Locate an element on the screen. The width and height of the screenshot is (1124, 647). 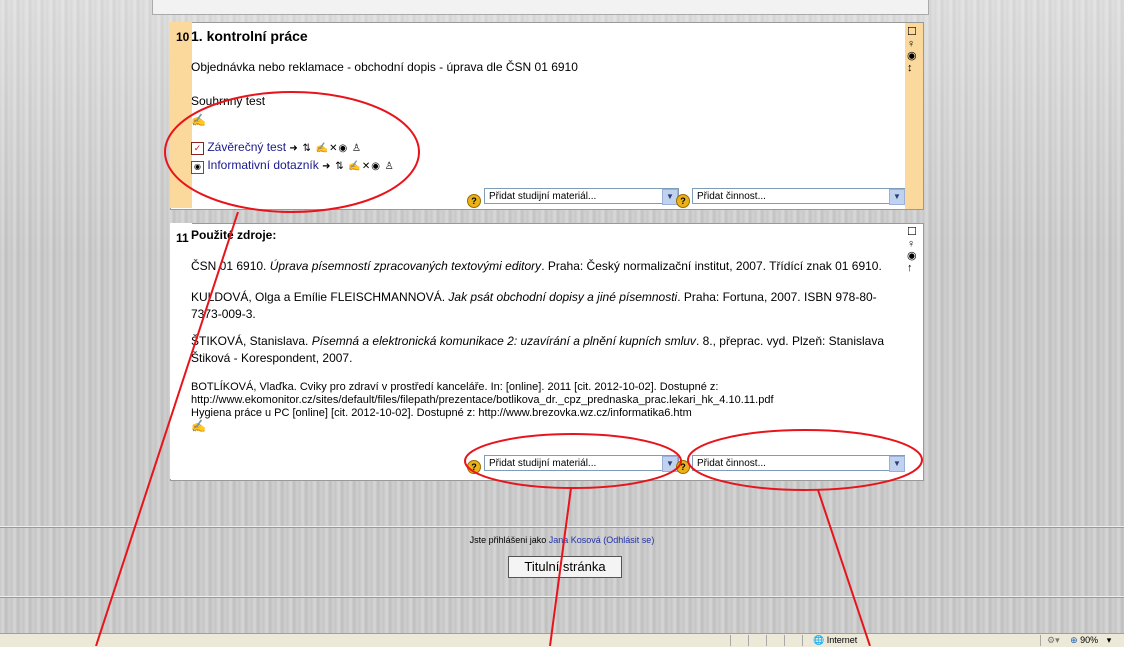
activity-link-quiz: Závěrečný test is located at coordinates (246, 147).